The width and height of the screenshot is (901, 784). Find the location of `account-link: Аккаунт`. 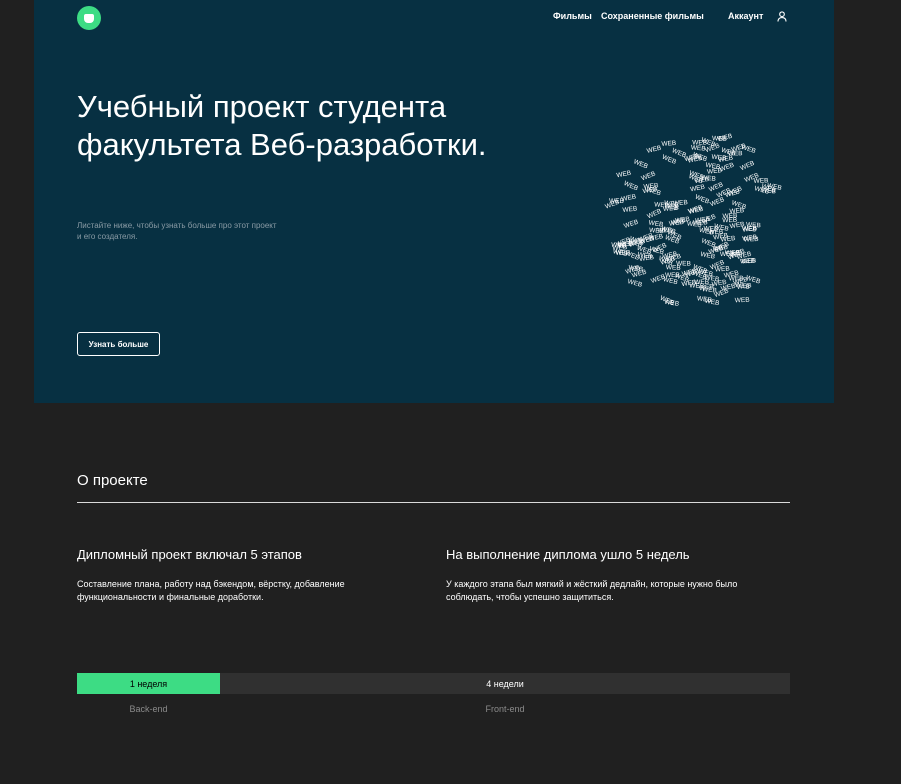

account-link: Аккаунт is located at coordinates (745, 16).